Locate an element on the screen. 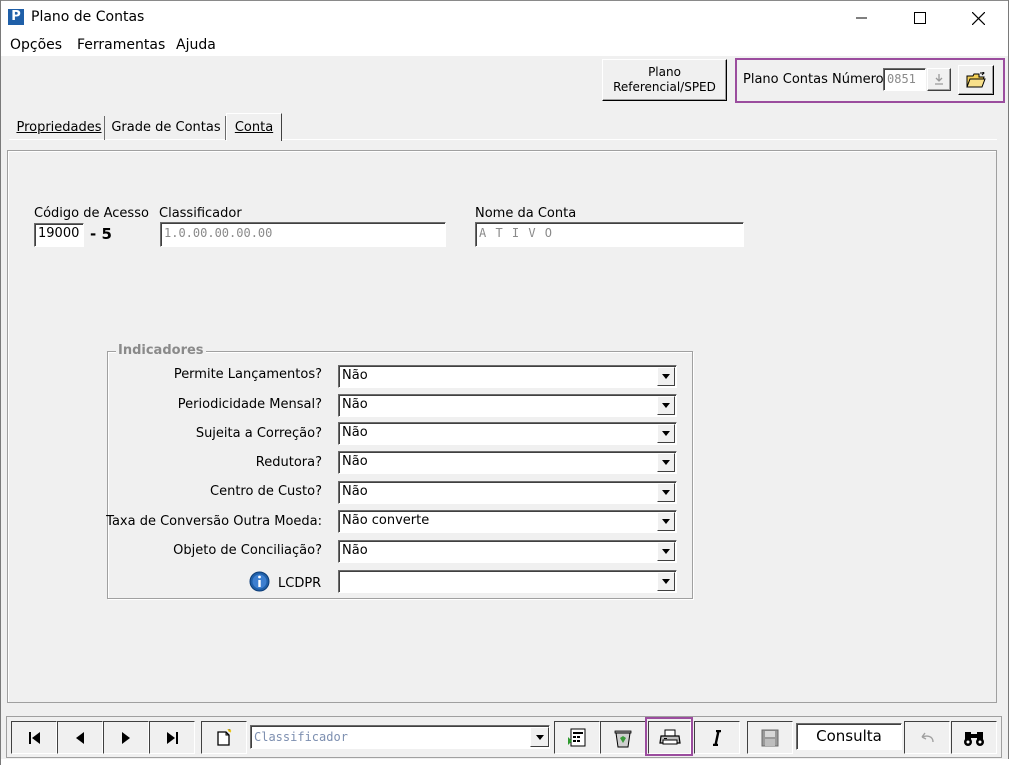 This screenshot has height=765, width=1009. next-icon is located at coordinates (126, 737).